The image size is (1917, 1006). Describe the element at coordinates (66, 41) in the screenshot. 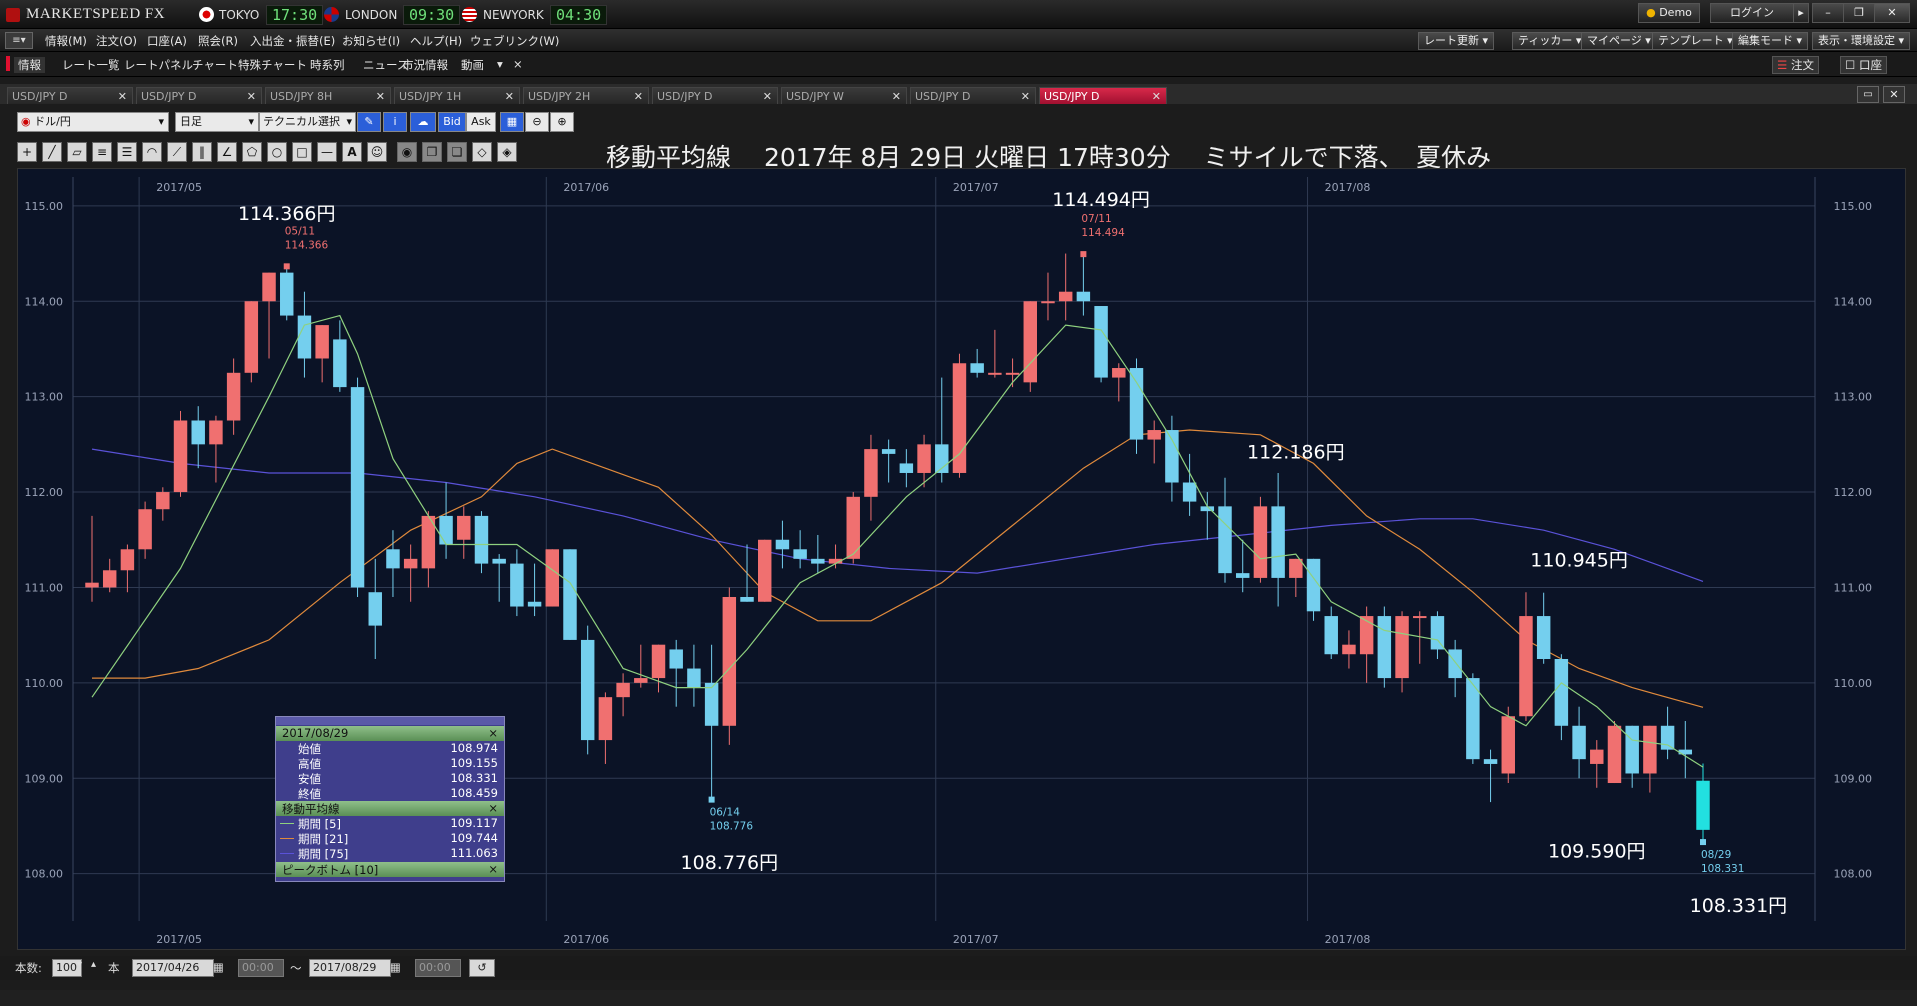

I see `menu-item: 情報(M)` at that location.